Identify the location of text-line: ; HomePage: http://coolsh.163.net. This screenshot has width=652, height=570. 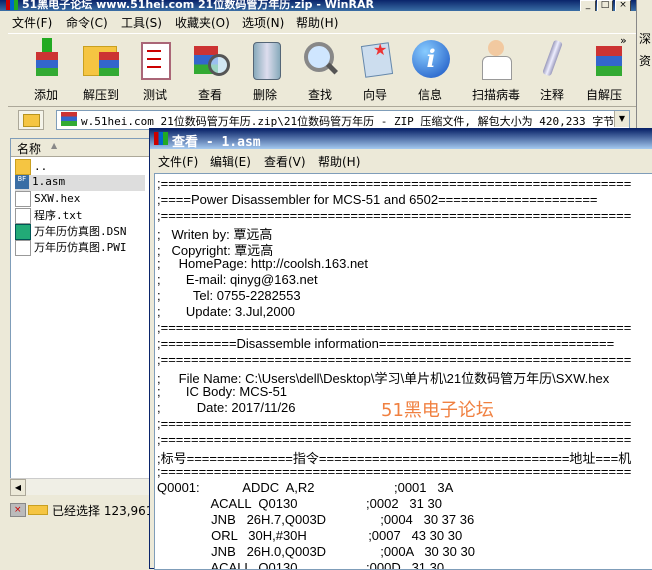
(263, 263).